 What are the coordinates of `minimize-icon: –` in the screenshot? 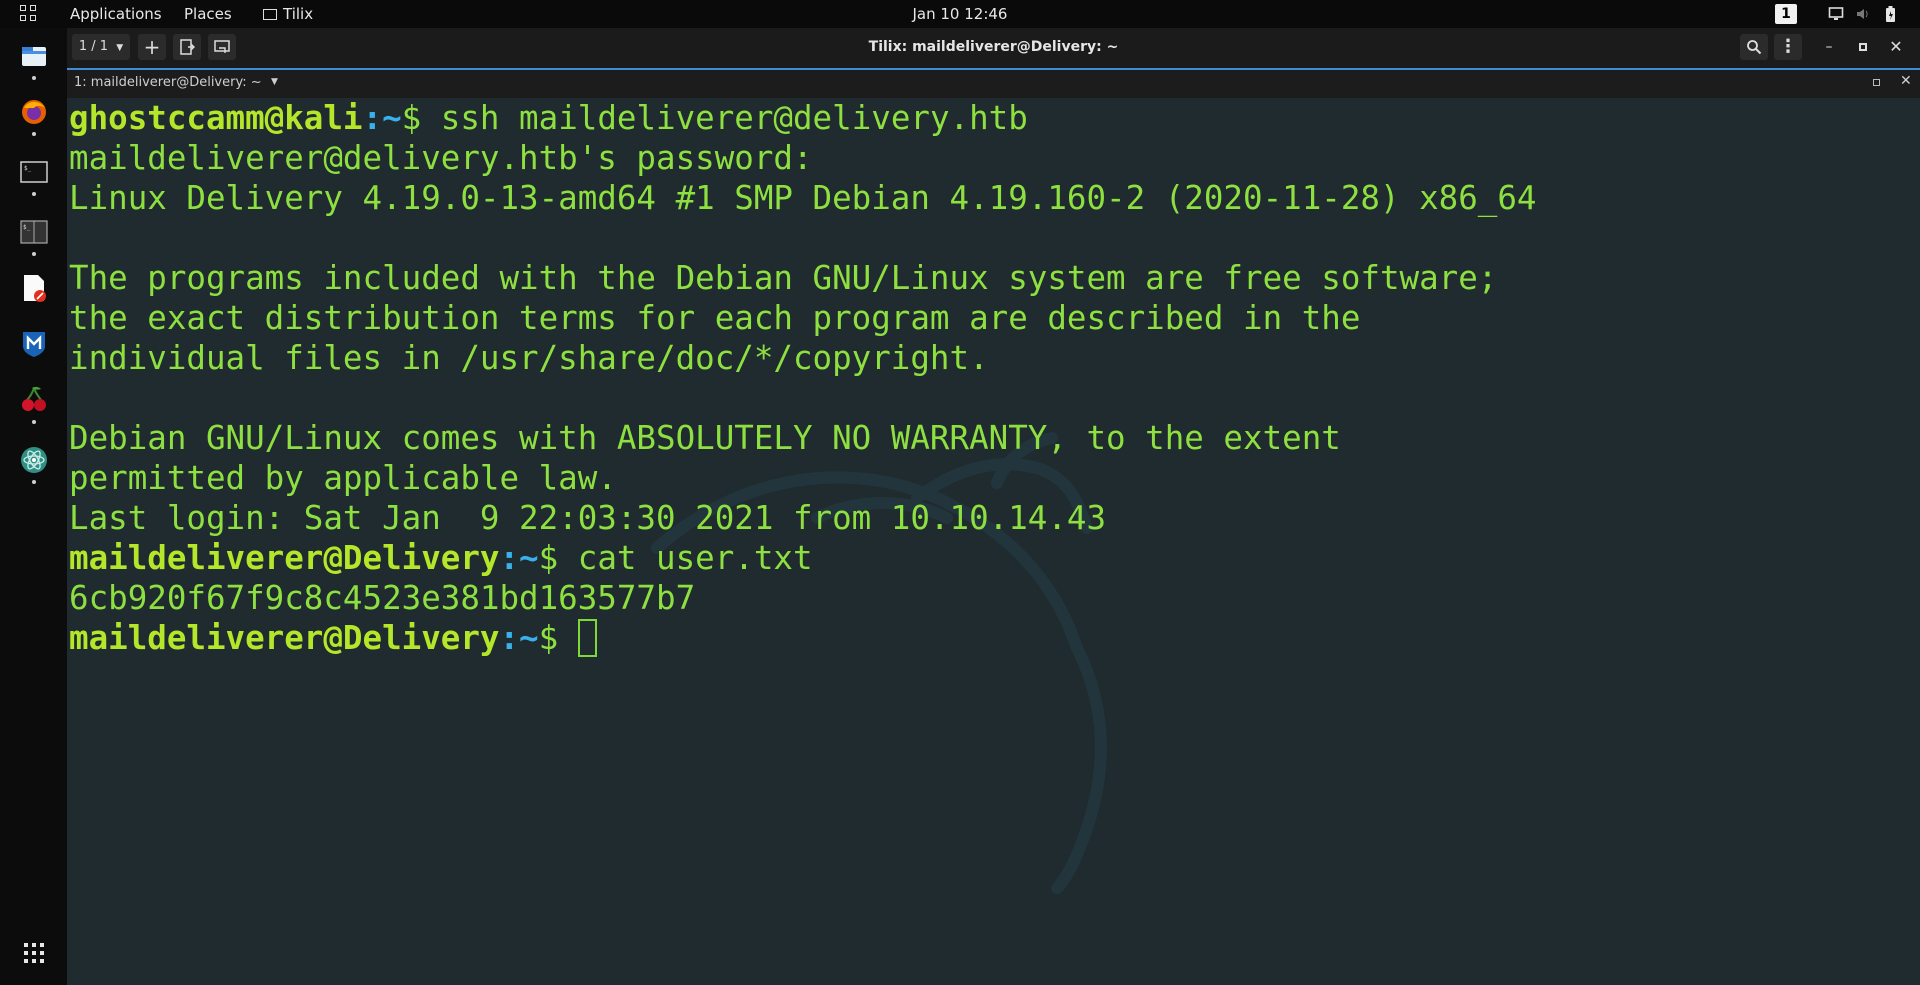 It's located at (1829, 47).